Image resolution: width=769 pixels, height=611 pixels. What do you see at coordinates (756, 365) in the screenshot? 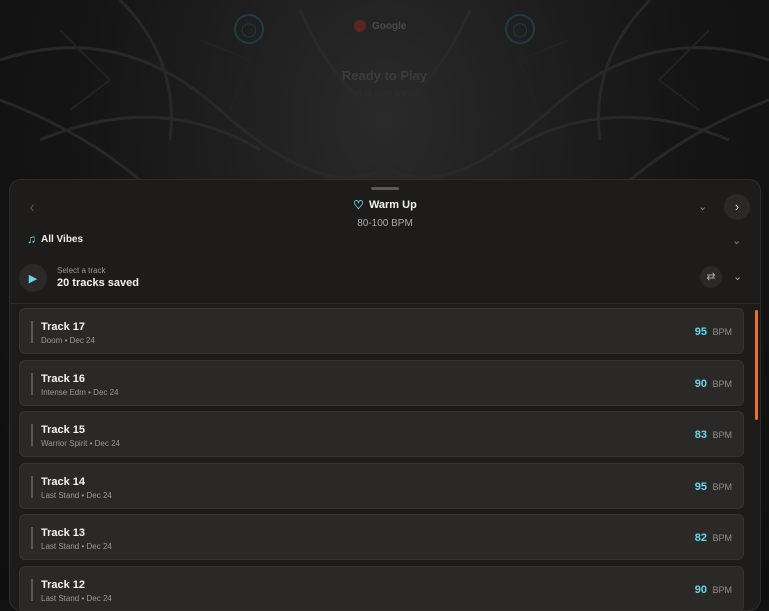
I see `scrollbar` at bounding box center [756, 365].